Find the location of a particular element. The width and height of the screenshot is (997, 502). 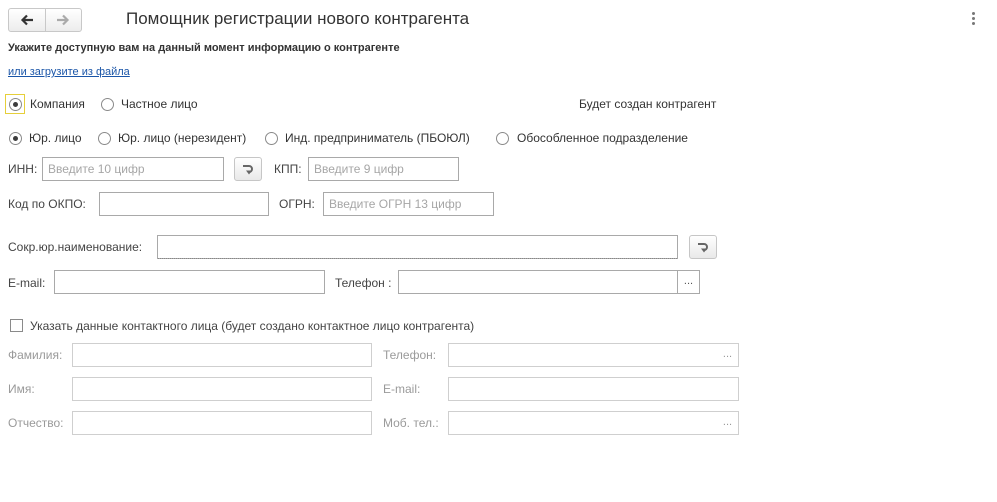

ogrn-input is located at coordinates (408, 204).